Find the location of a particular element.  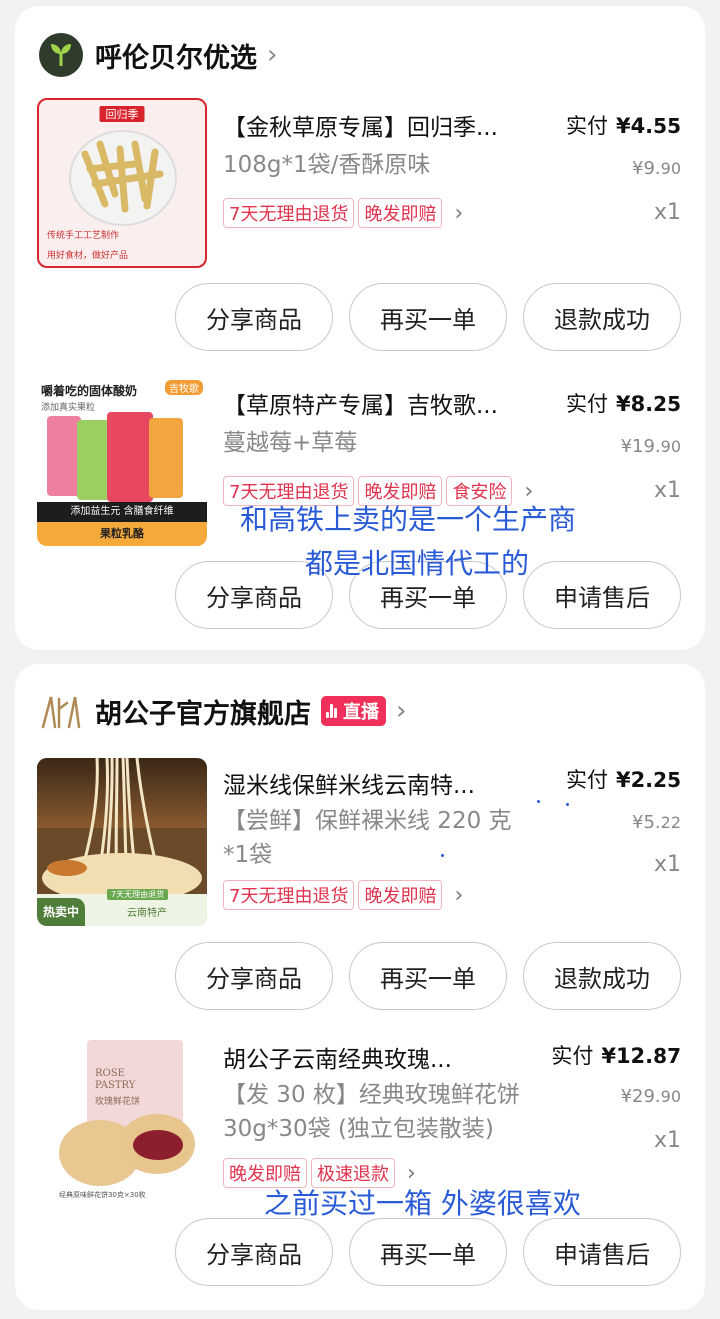

annotation-note: 和高铁上卖的是一个生产商 is located at coordinates (408, 519).